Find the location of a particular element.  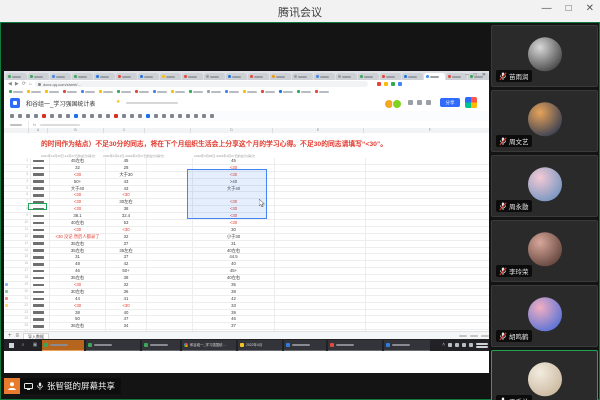

formula-value is located at coordinates (60, 124).